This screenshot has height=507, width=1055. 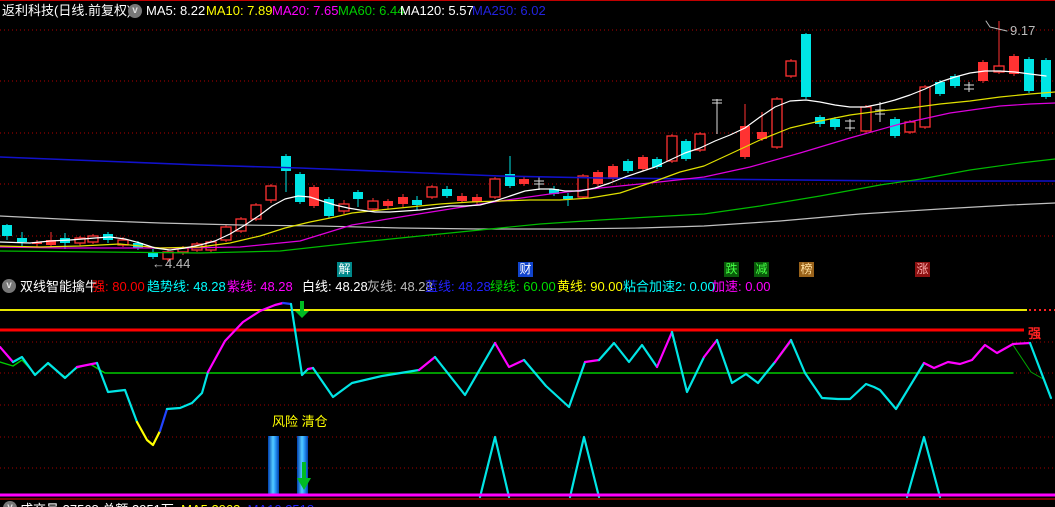 What do you see at coordinates (207, 504) in the screenshot?
I see `clipped-text-segment: MA5:2963` at bounding box center [207, 504].